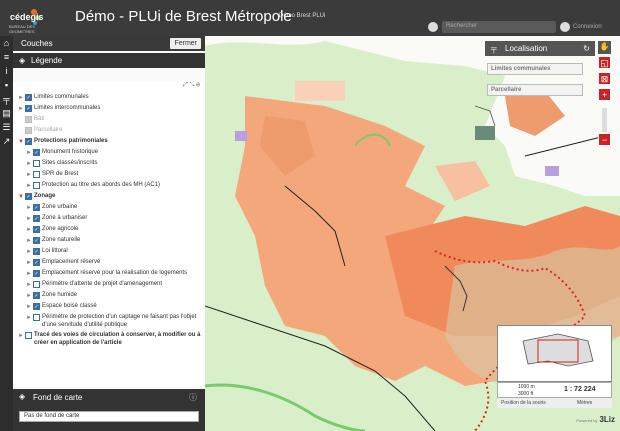 The height and width of the screenshot is (431, 620). I want to click on zoom-extent-button: ⊠, so click(604, 78).